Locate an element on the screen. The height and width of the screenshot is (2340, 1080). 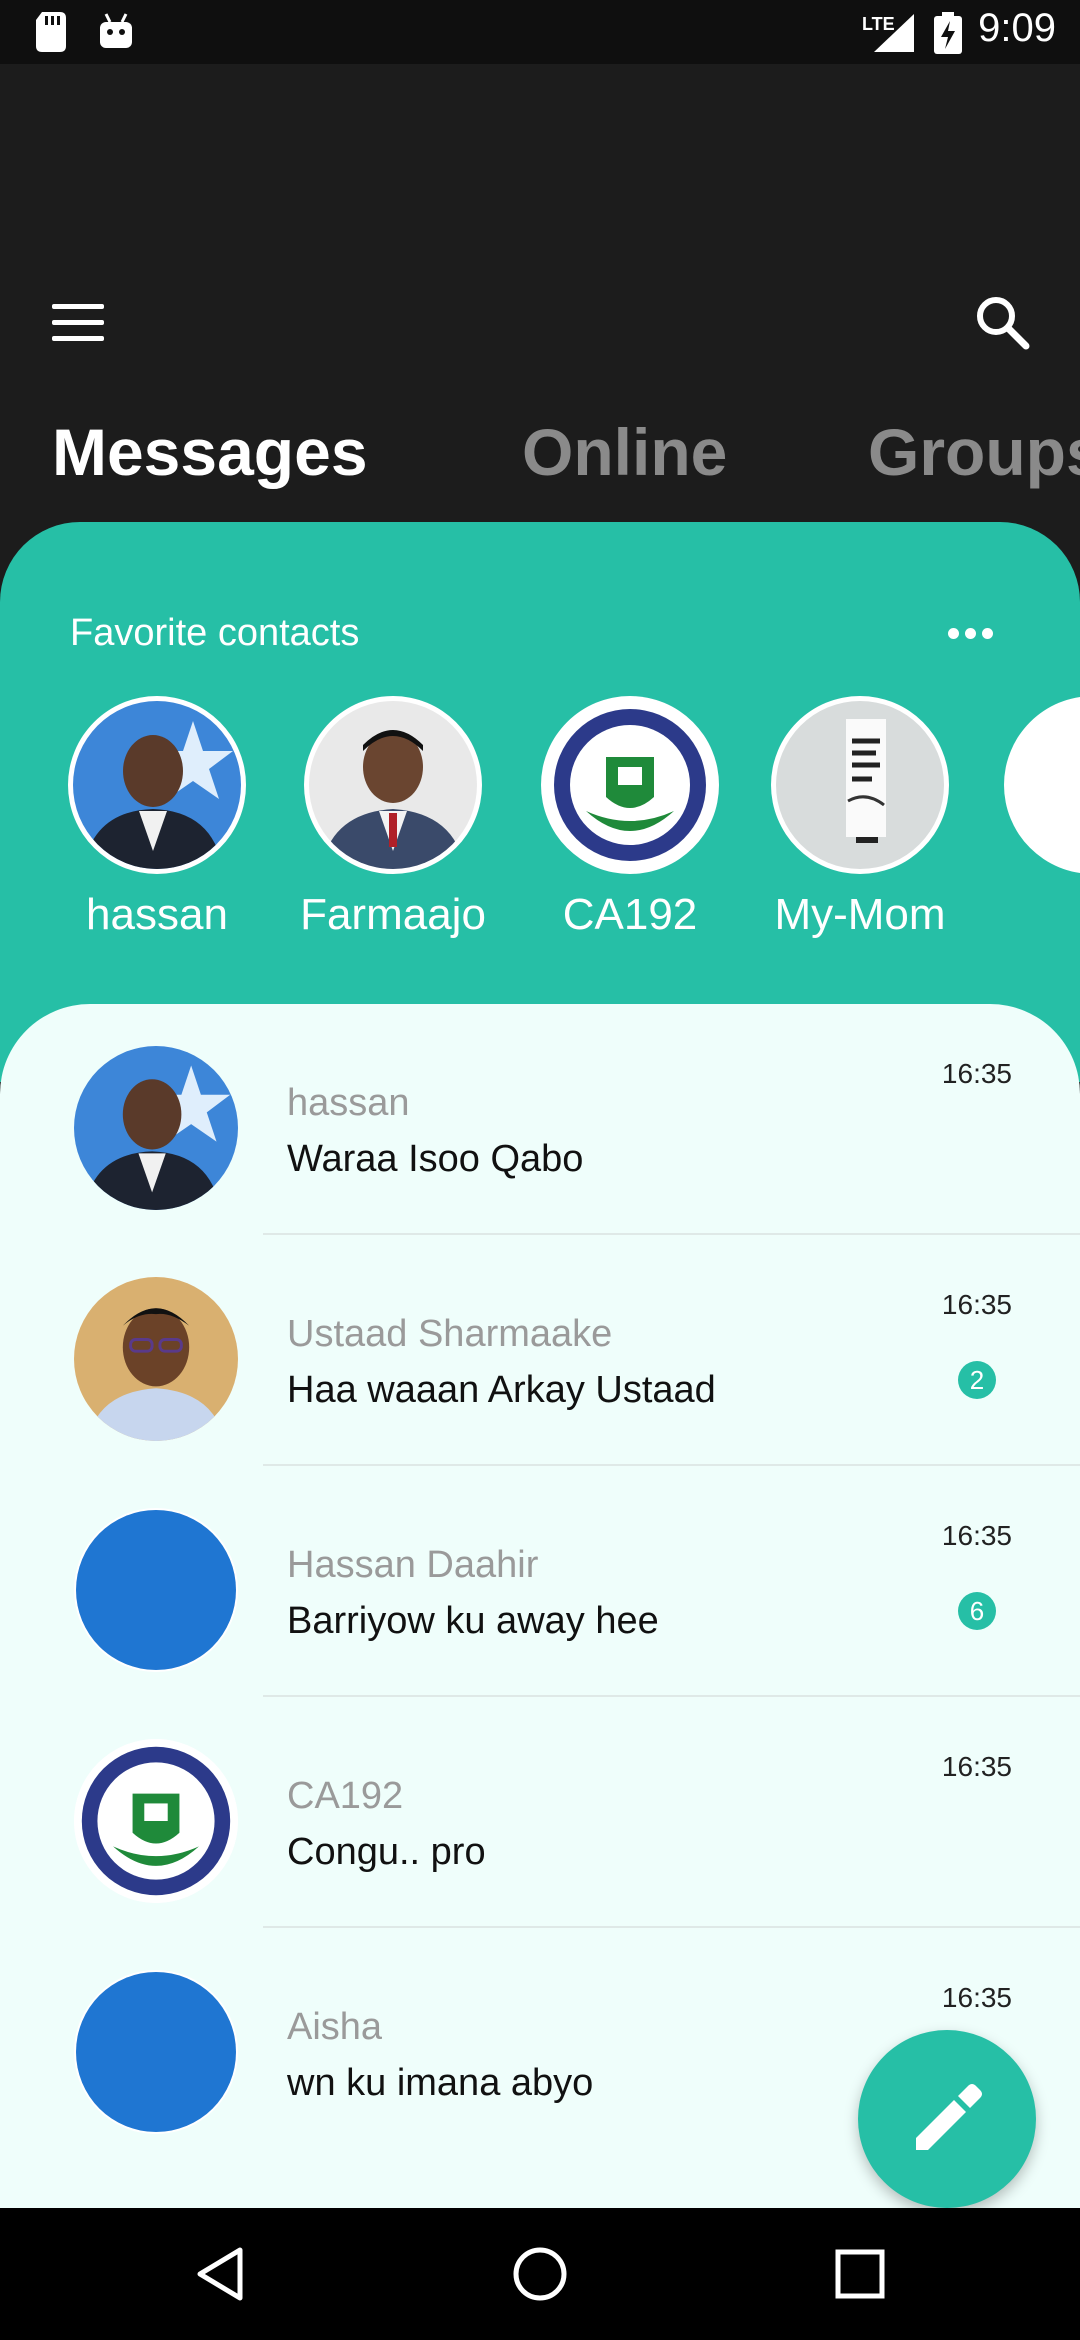
edit-pencil-icon is located at coordinates (949, 2117).